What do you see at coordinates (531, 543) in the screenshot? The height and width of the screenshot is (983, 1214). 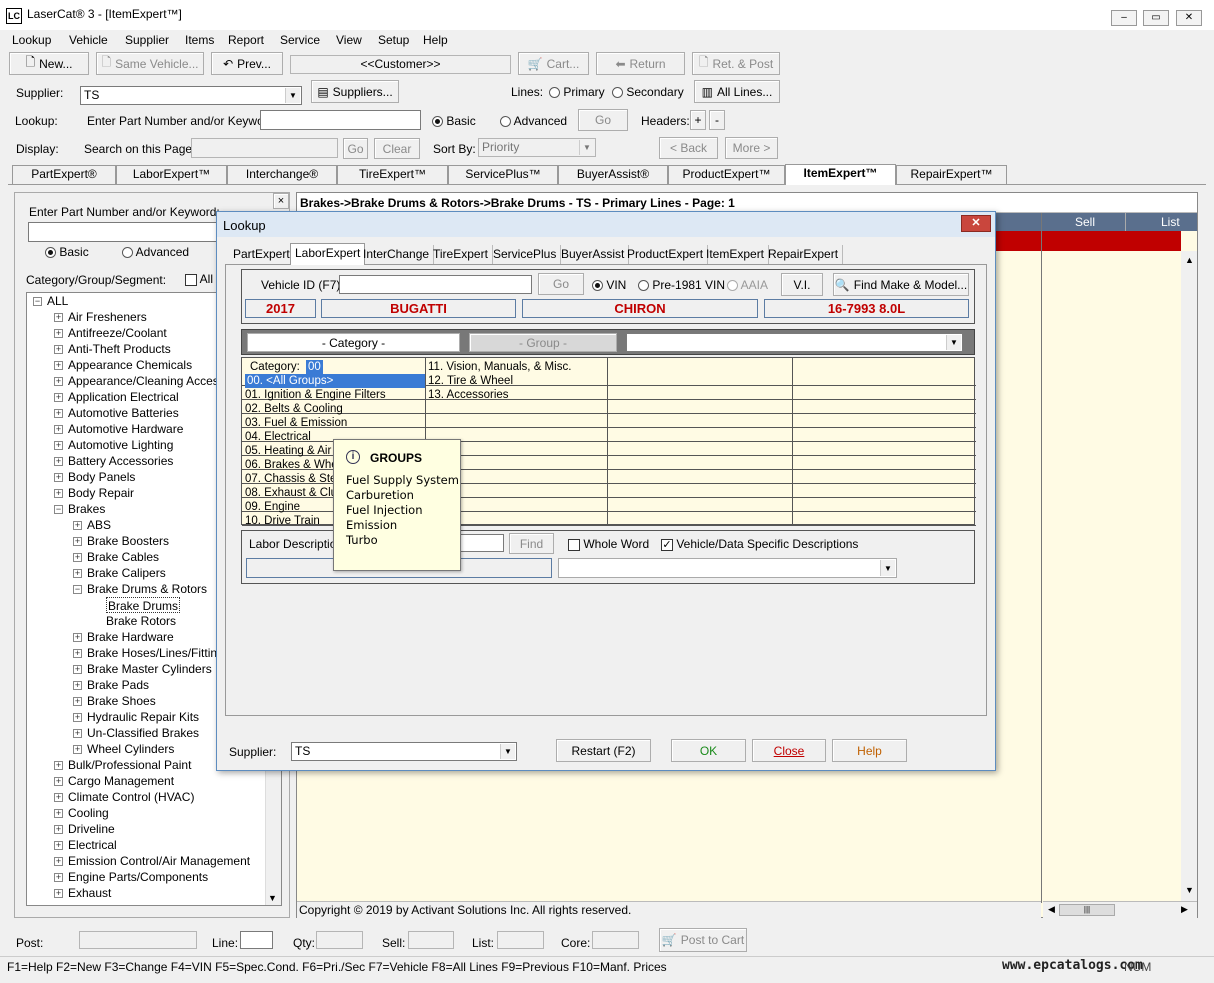 I see `find-button: Find` at bounding box center [531, 543].